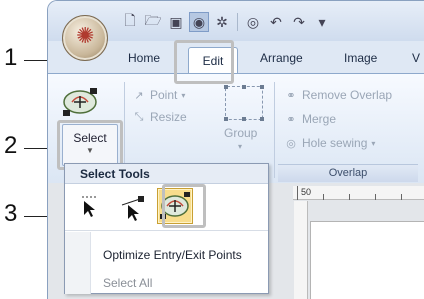 The height and width of the screenshot is (299, 424). I want to click on menu-icon-column, so click(78, 263).